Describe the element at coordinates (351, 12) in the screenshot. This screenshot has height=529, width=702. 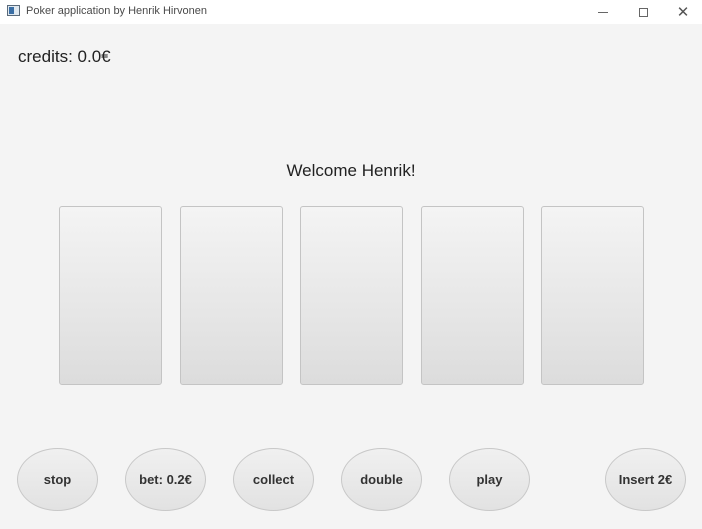
I see `title-bar: Poker application by Henrik Hirvonen ✕` at that location.